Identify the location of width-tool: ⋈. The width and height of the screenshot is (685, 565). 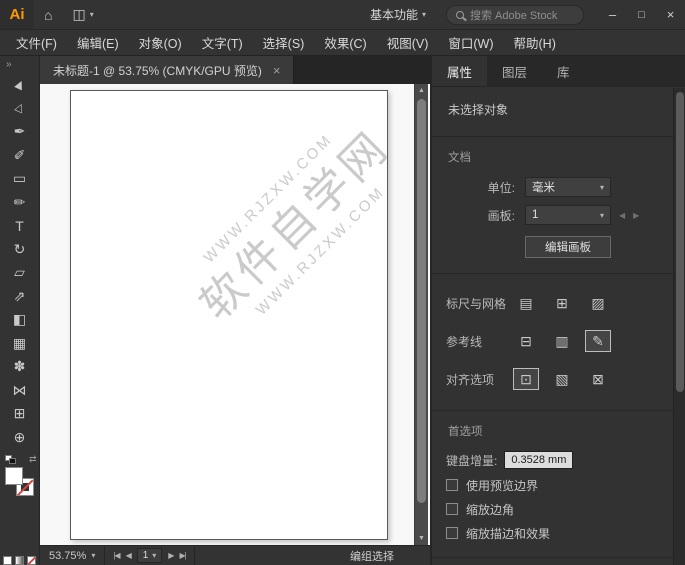
(20, 390).